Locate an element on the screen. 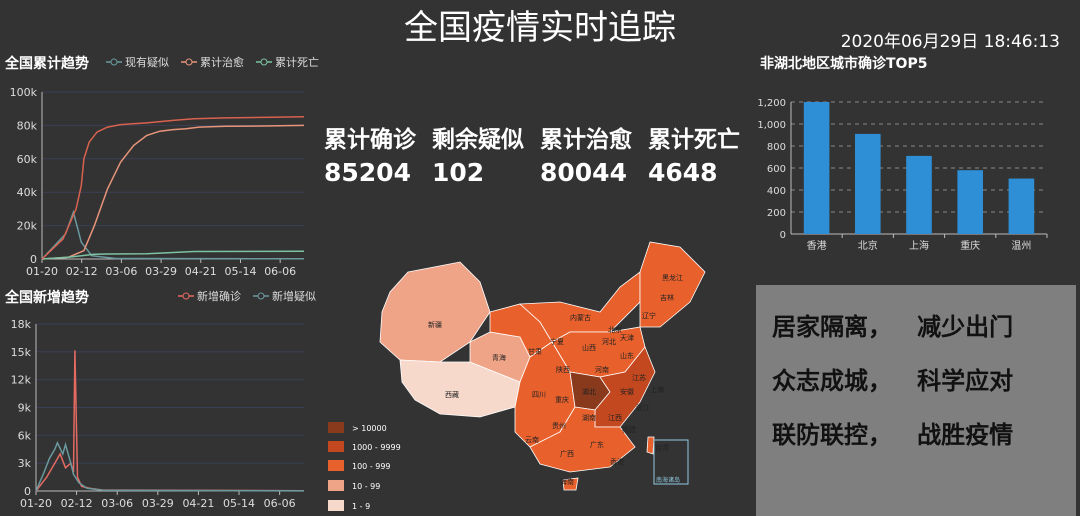 Image resolution: width=1080 pixels, height=516 pixels. y-tick-label: 1,000 is located at coordinates (771, 125).